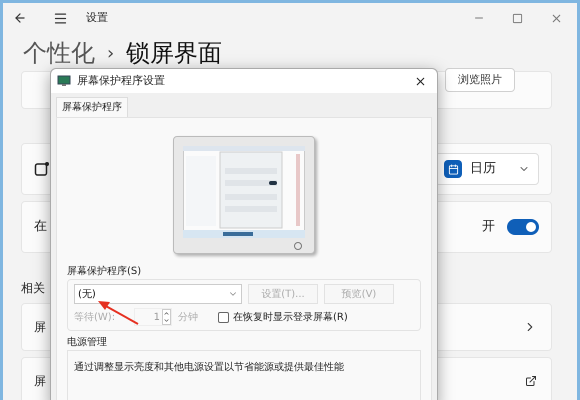 The width and height of the screenshot is (580, 400). I want to click on breadcrumb-item: 个性化, so click(59, 53).